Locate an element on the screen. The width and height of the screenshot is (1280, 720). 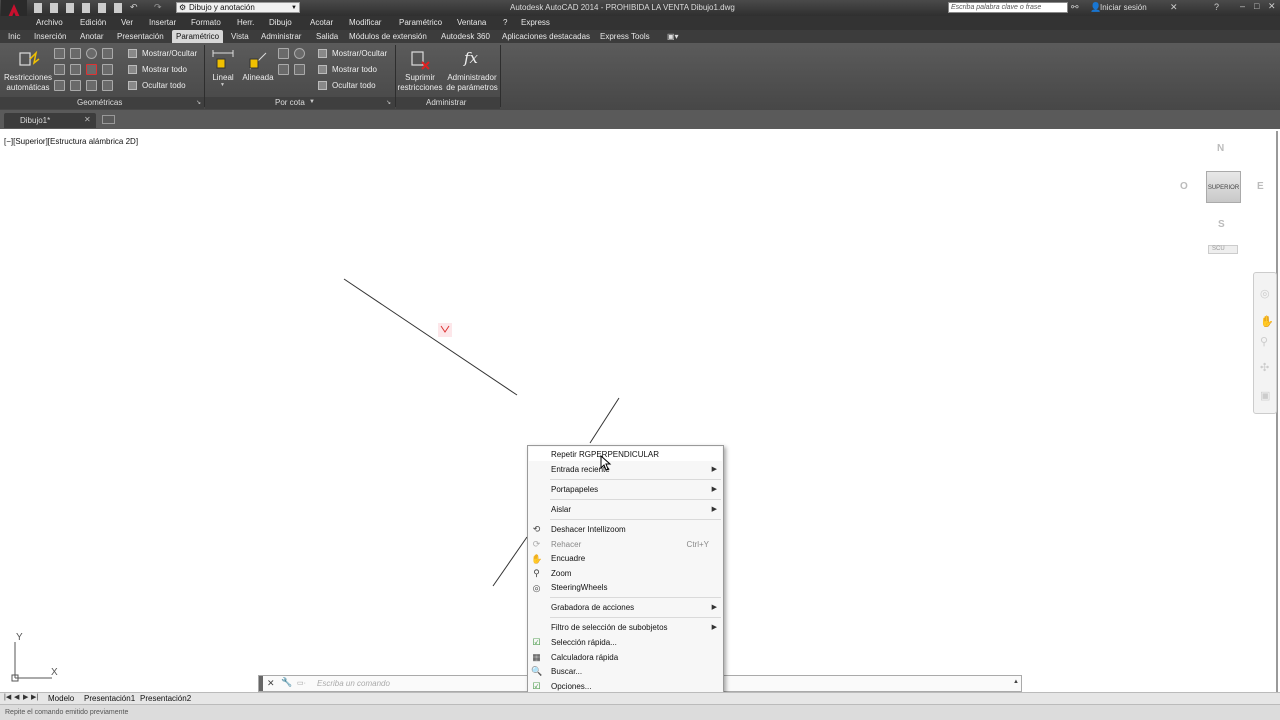
menu-item-express: Express is located at coordinates (535, 22).